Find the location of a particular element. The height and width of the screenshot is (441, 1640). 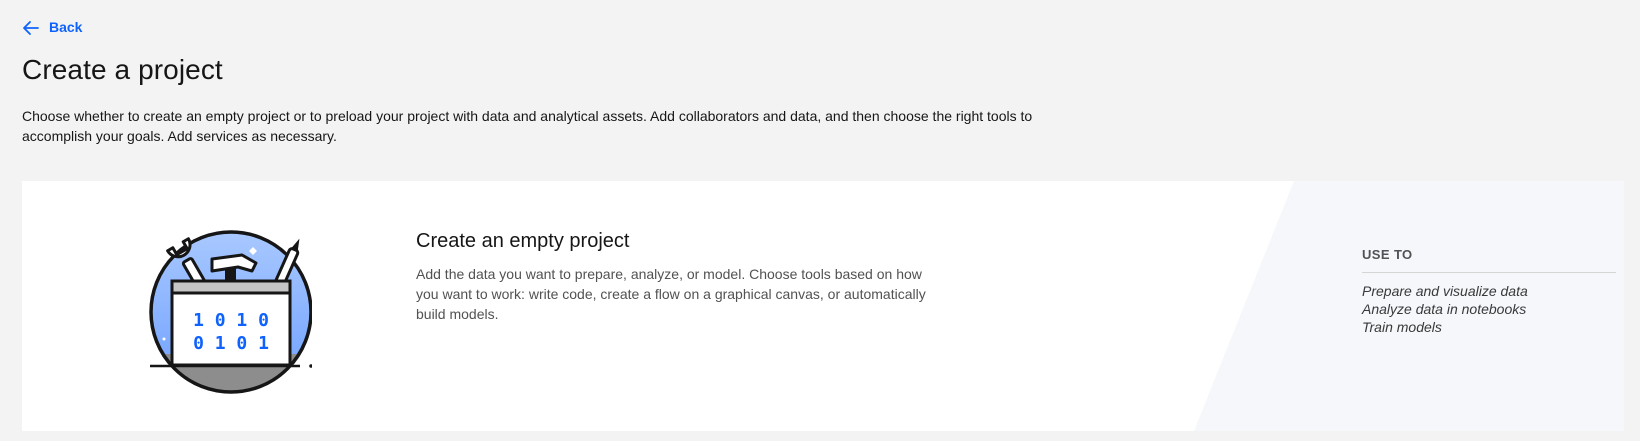

back-label: Back is located at coordinates (66, 26).